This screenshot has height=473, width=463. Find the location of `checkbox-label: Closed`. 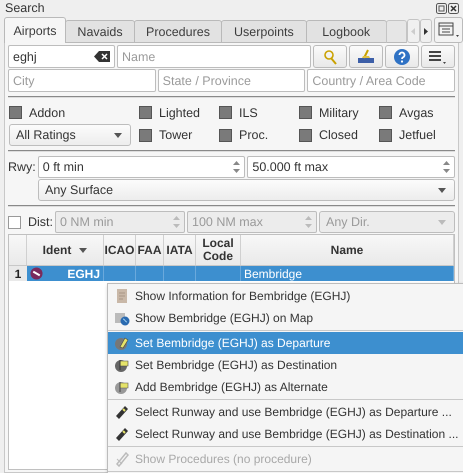

checkbox-label: Closed is located at coordinates (338, 135).